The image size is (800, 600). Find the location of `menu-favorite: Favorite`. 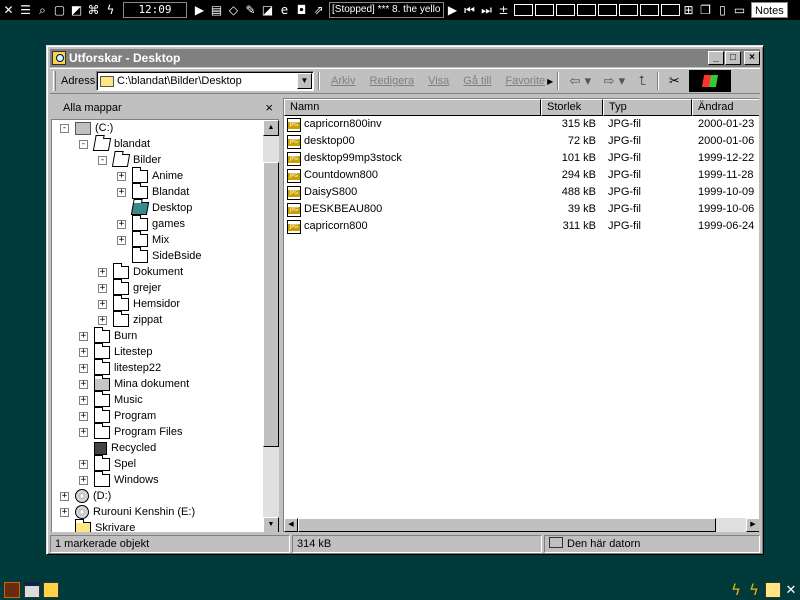

menu-favorite: Favorite is located at coordinates (525, 81).